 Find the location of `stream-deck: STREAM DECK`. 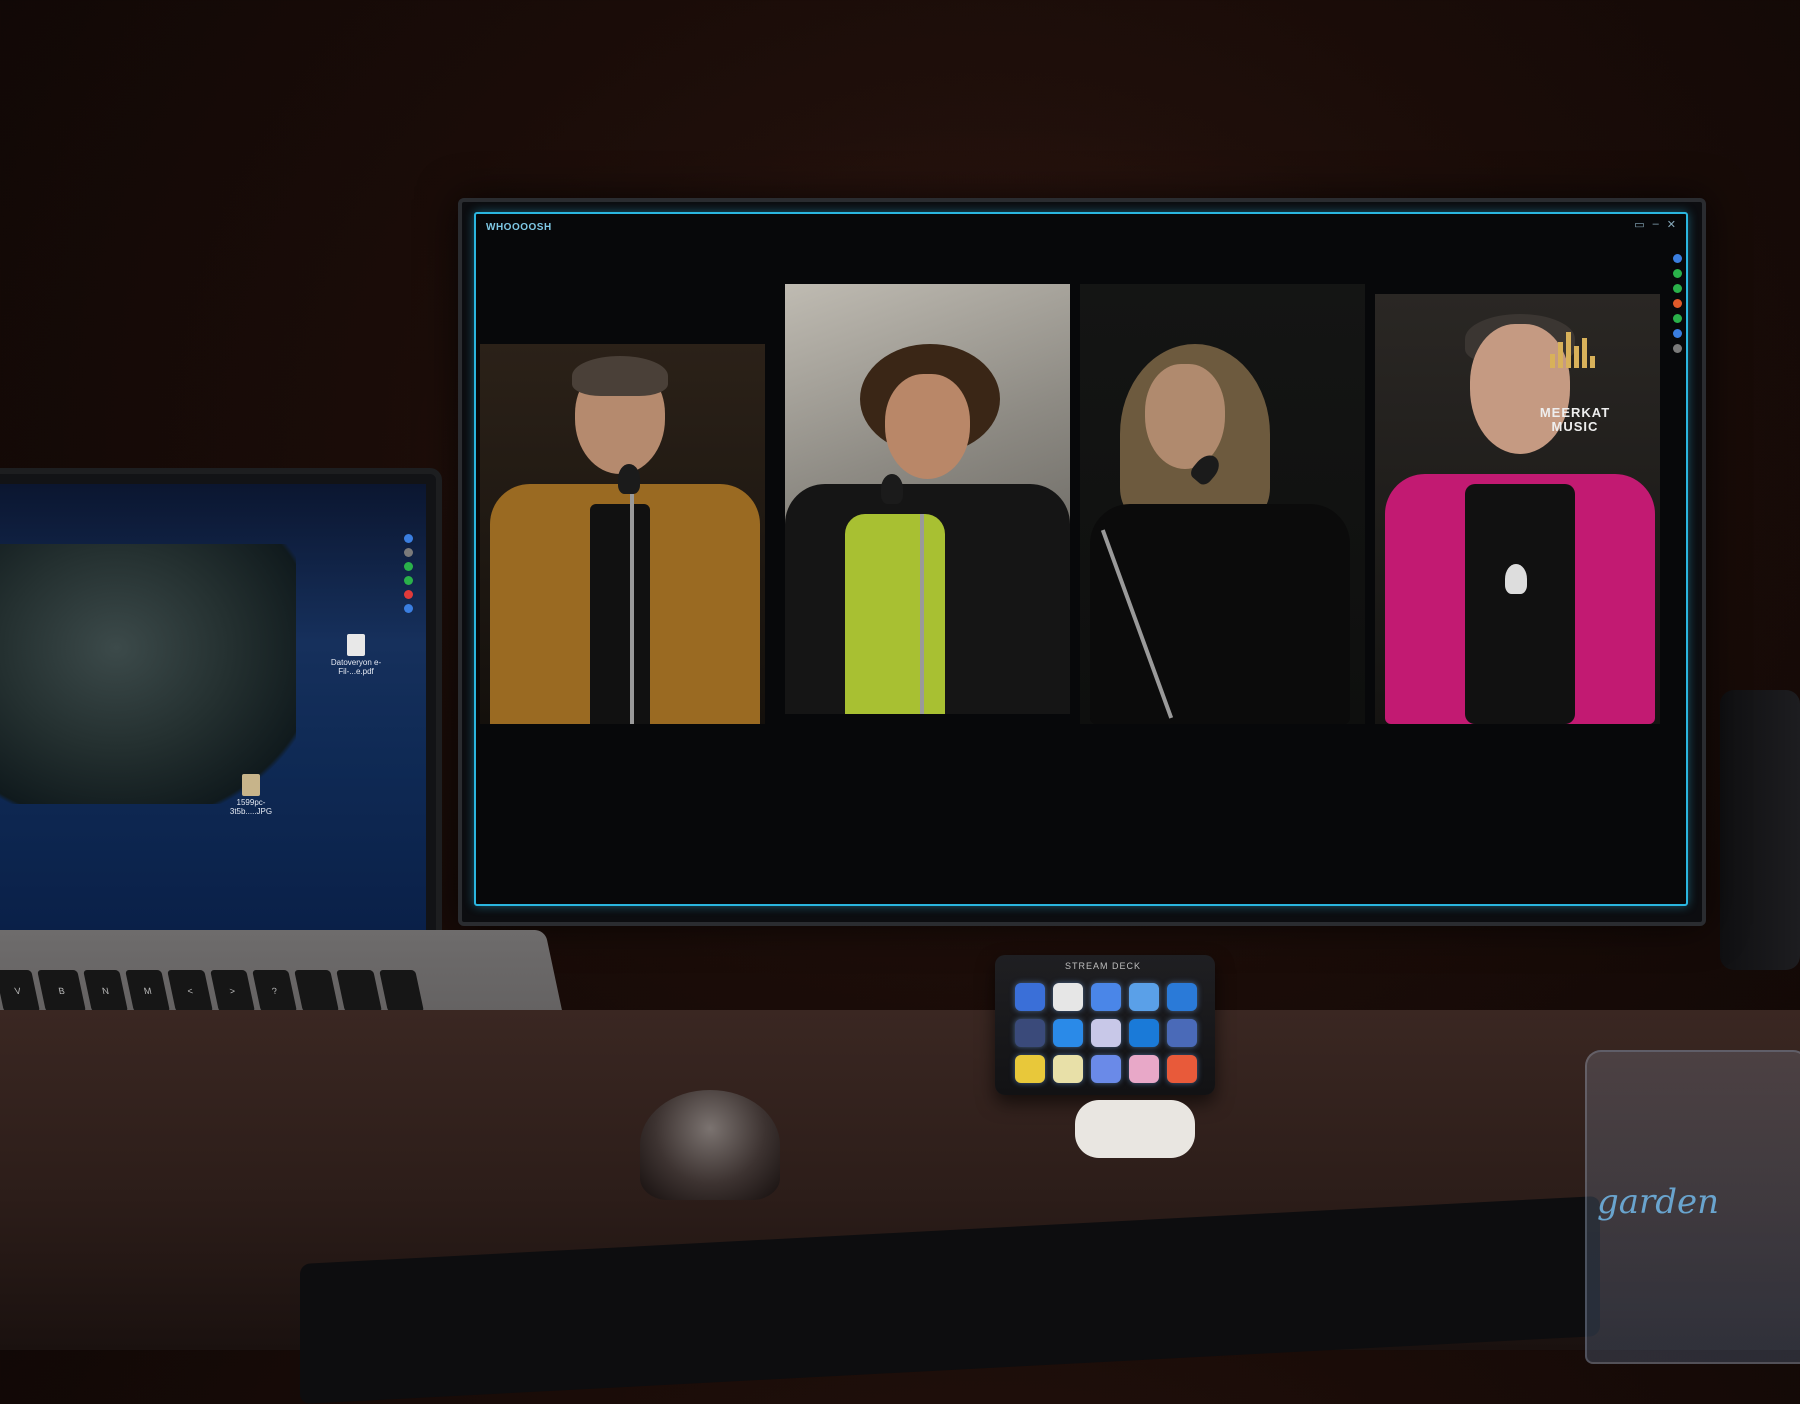

stream-deck: STREAM DECK is located at coordinates (1105, 1025).